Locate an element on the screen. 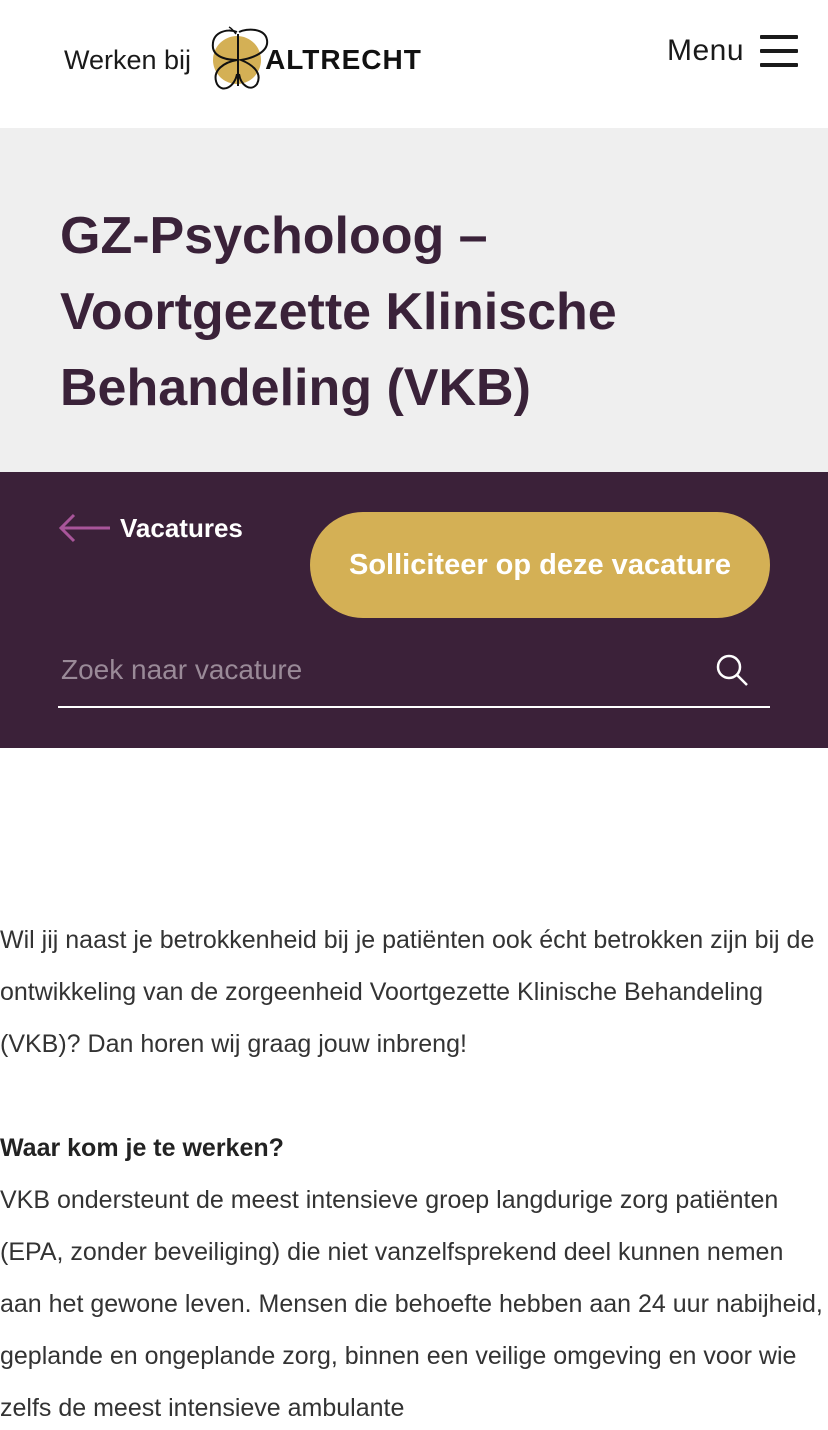 Image resolution: width=828 pixels, height=1430 pixels. section-heading: Waar kom je te werken? is located at coordinates (142, 1148).